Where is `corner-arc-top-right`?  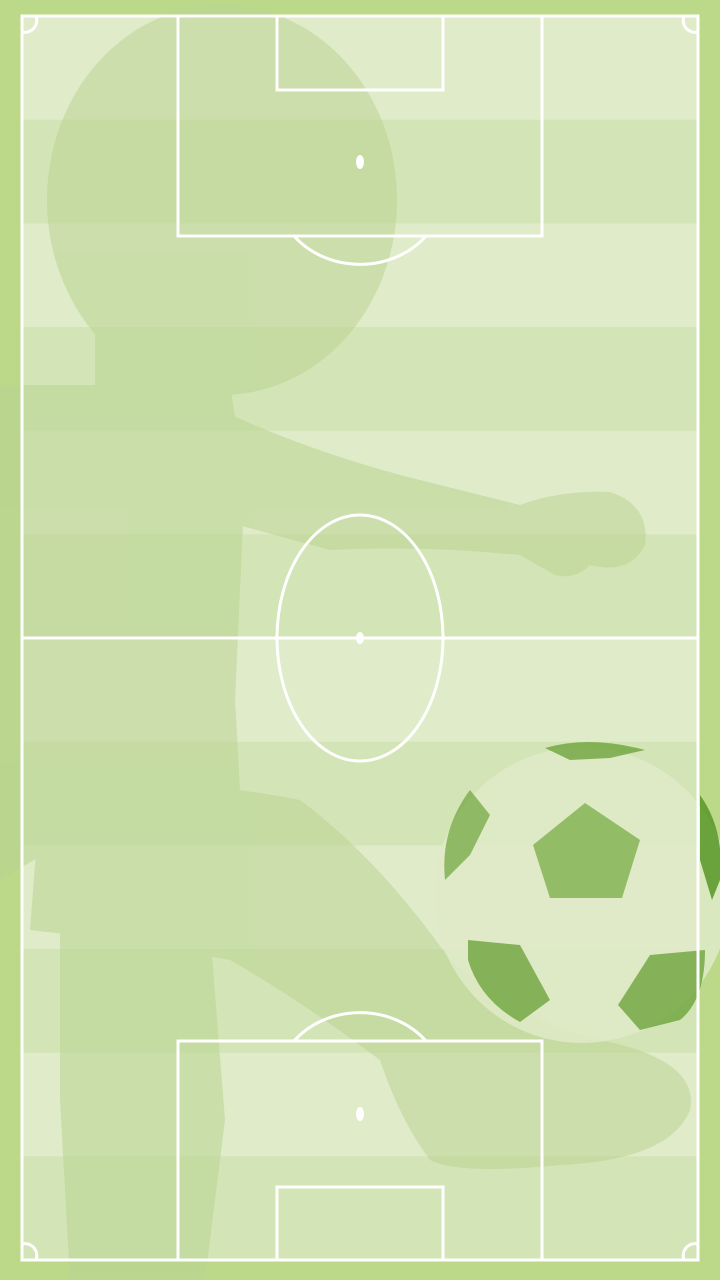 corner-arc-top-right is located at coordinates (690, 24).